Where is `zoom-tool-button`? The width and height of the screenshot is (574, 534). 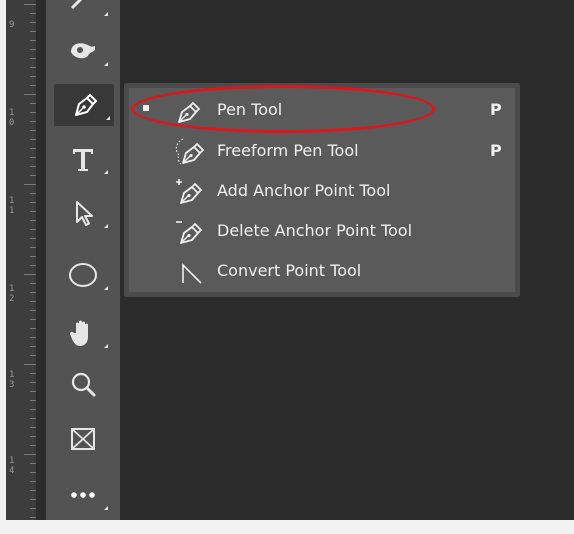
zoom-tool-button is located at coordinates (83, 385).